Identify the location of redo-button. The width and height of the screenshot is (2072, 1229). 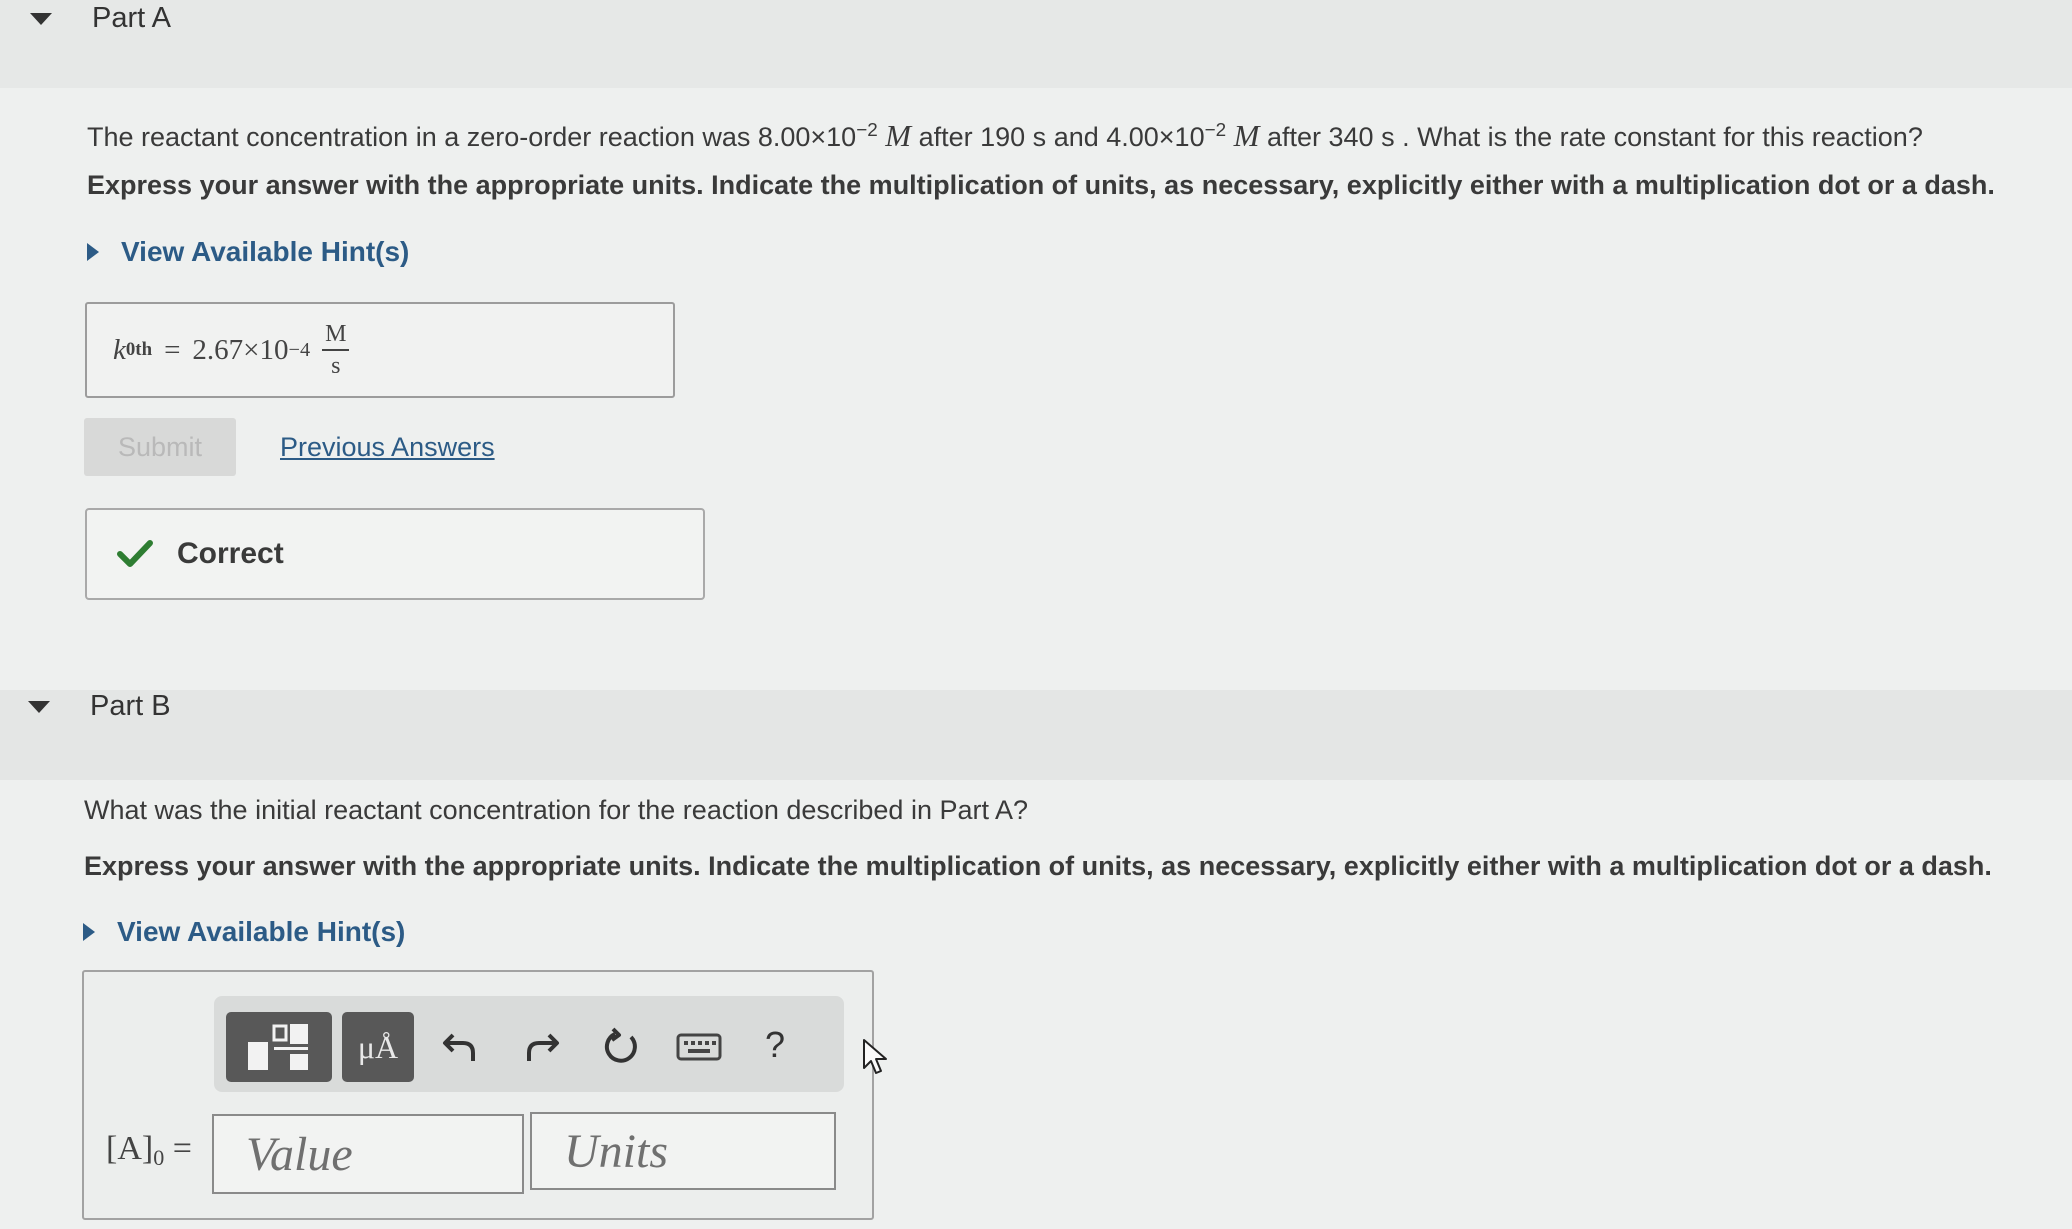
(541, 1047).